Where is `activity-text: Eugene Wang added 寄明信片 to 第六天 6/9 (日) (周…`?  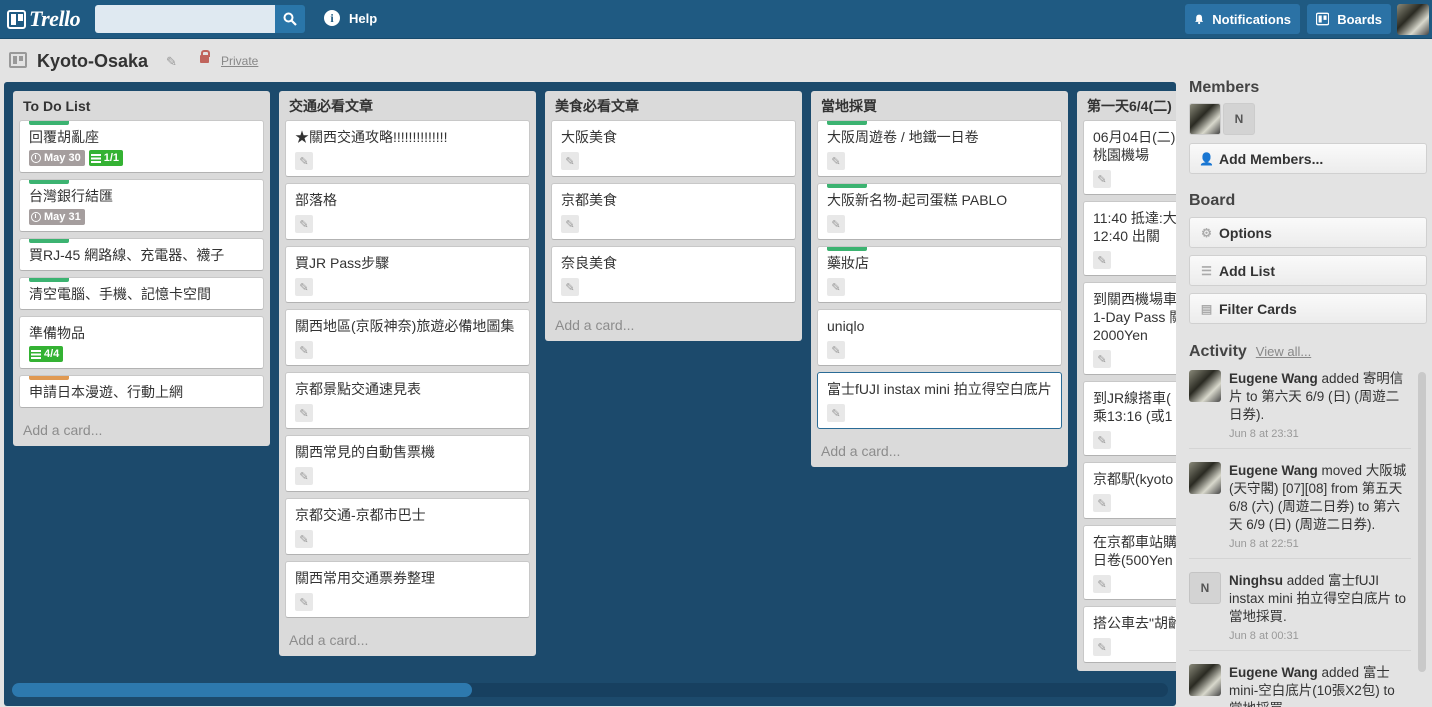
activity-text: Eugene Wang added 寄明信片 to 第六天 6/9 (日) (周… is located at coordinates (1320, 397).